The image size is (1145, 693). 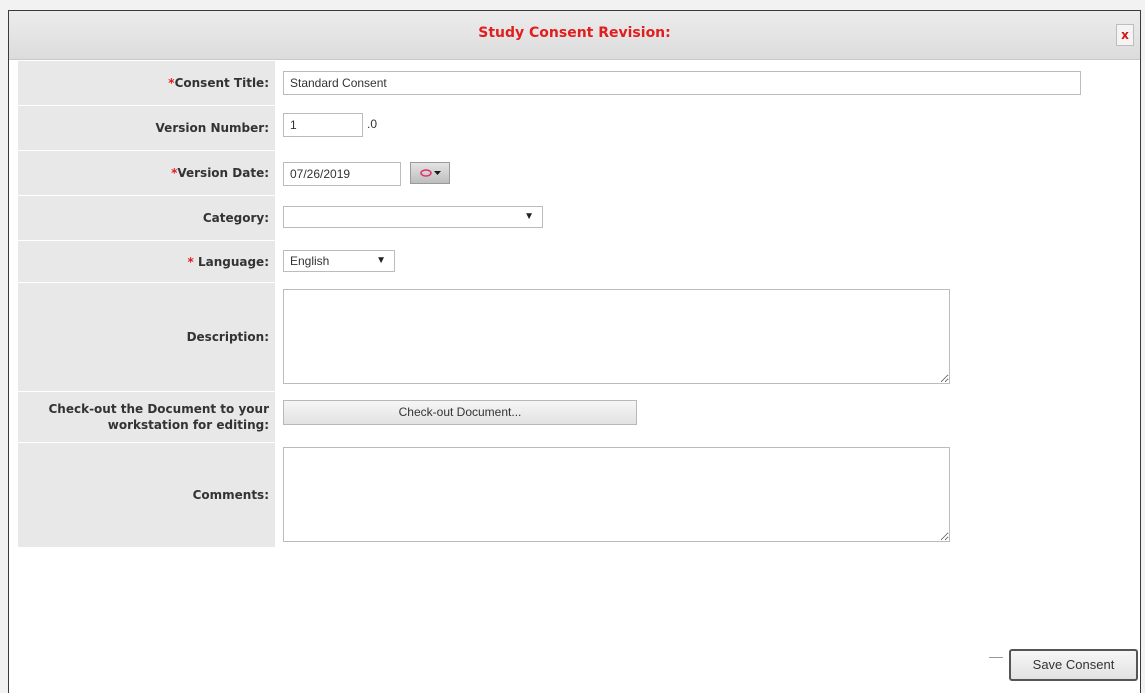 I want to click on row-comments: Comments:, so click(x=568, y=495).